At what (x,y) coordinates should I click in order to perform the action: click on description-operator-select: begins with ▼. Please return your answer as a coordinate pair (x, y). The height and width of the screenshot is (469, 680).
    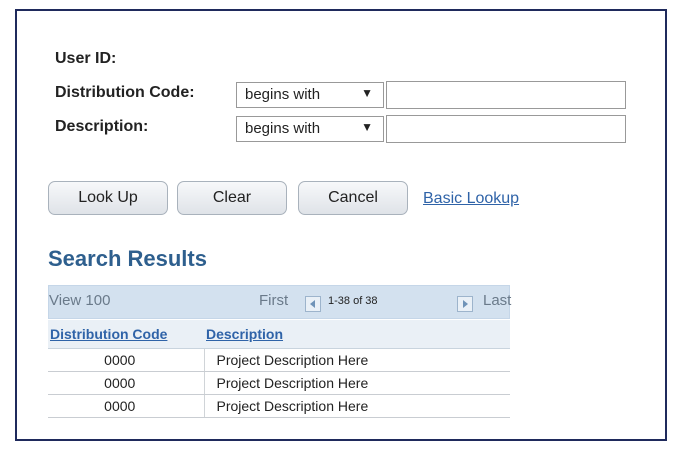
    Looking at the image, I should click on (310, 129).